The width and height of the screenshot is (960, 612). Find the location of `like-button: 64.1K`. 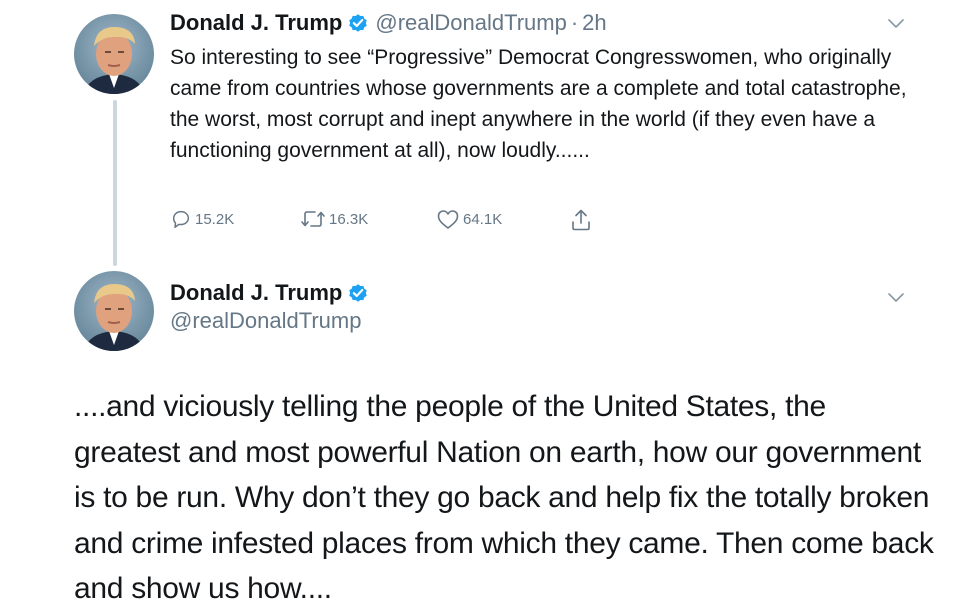

like-button: 64.1K is located at coordinates (469, 219).